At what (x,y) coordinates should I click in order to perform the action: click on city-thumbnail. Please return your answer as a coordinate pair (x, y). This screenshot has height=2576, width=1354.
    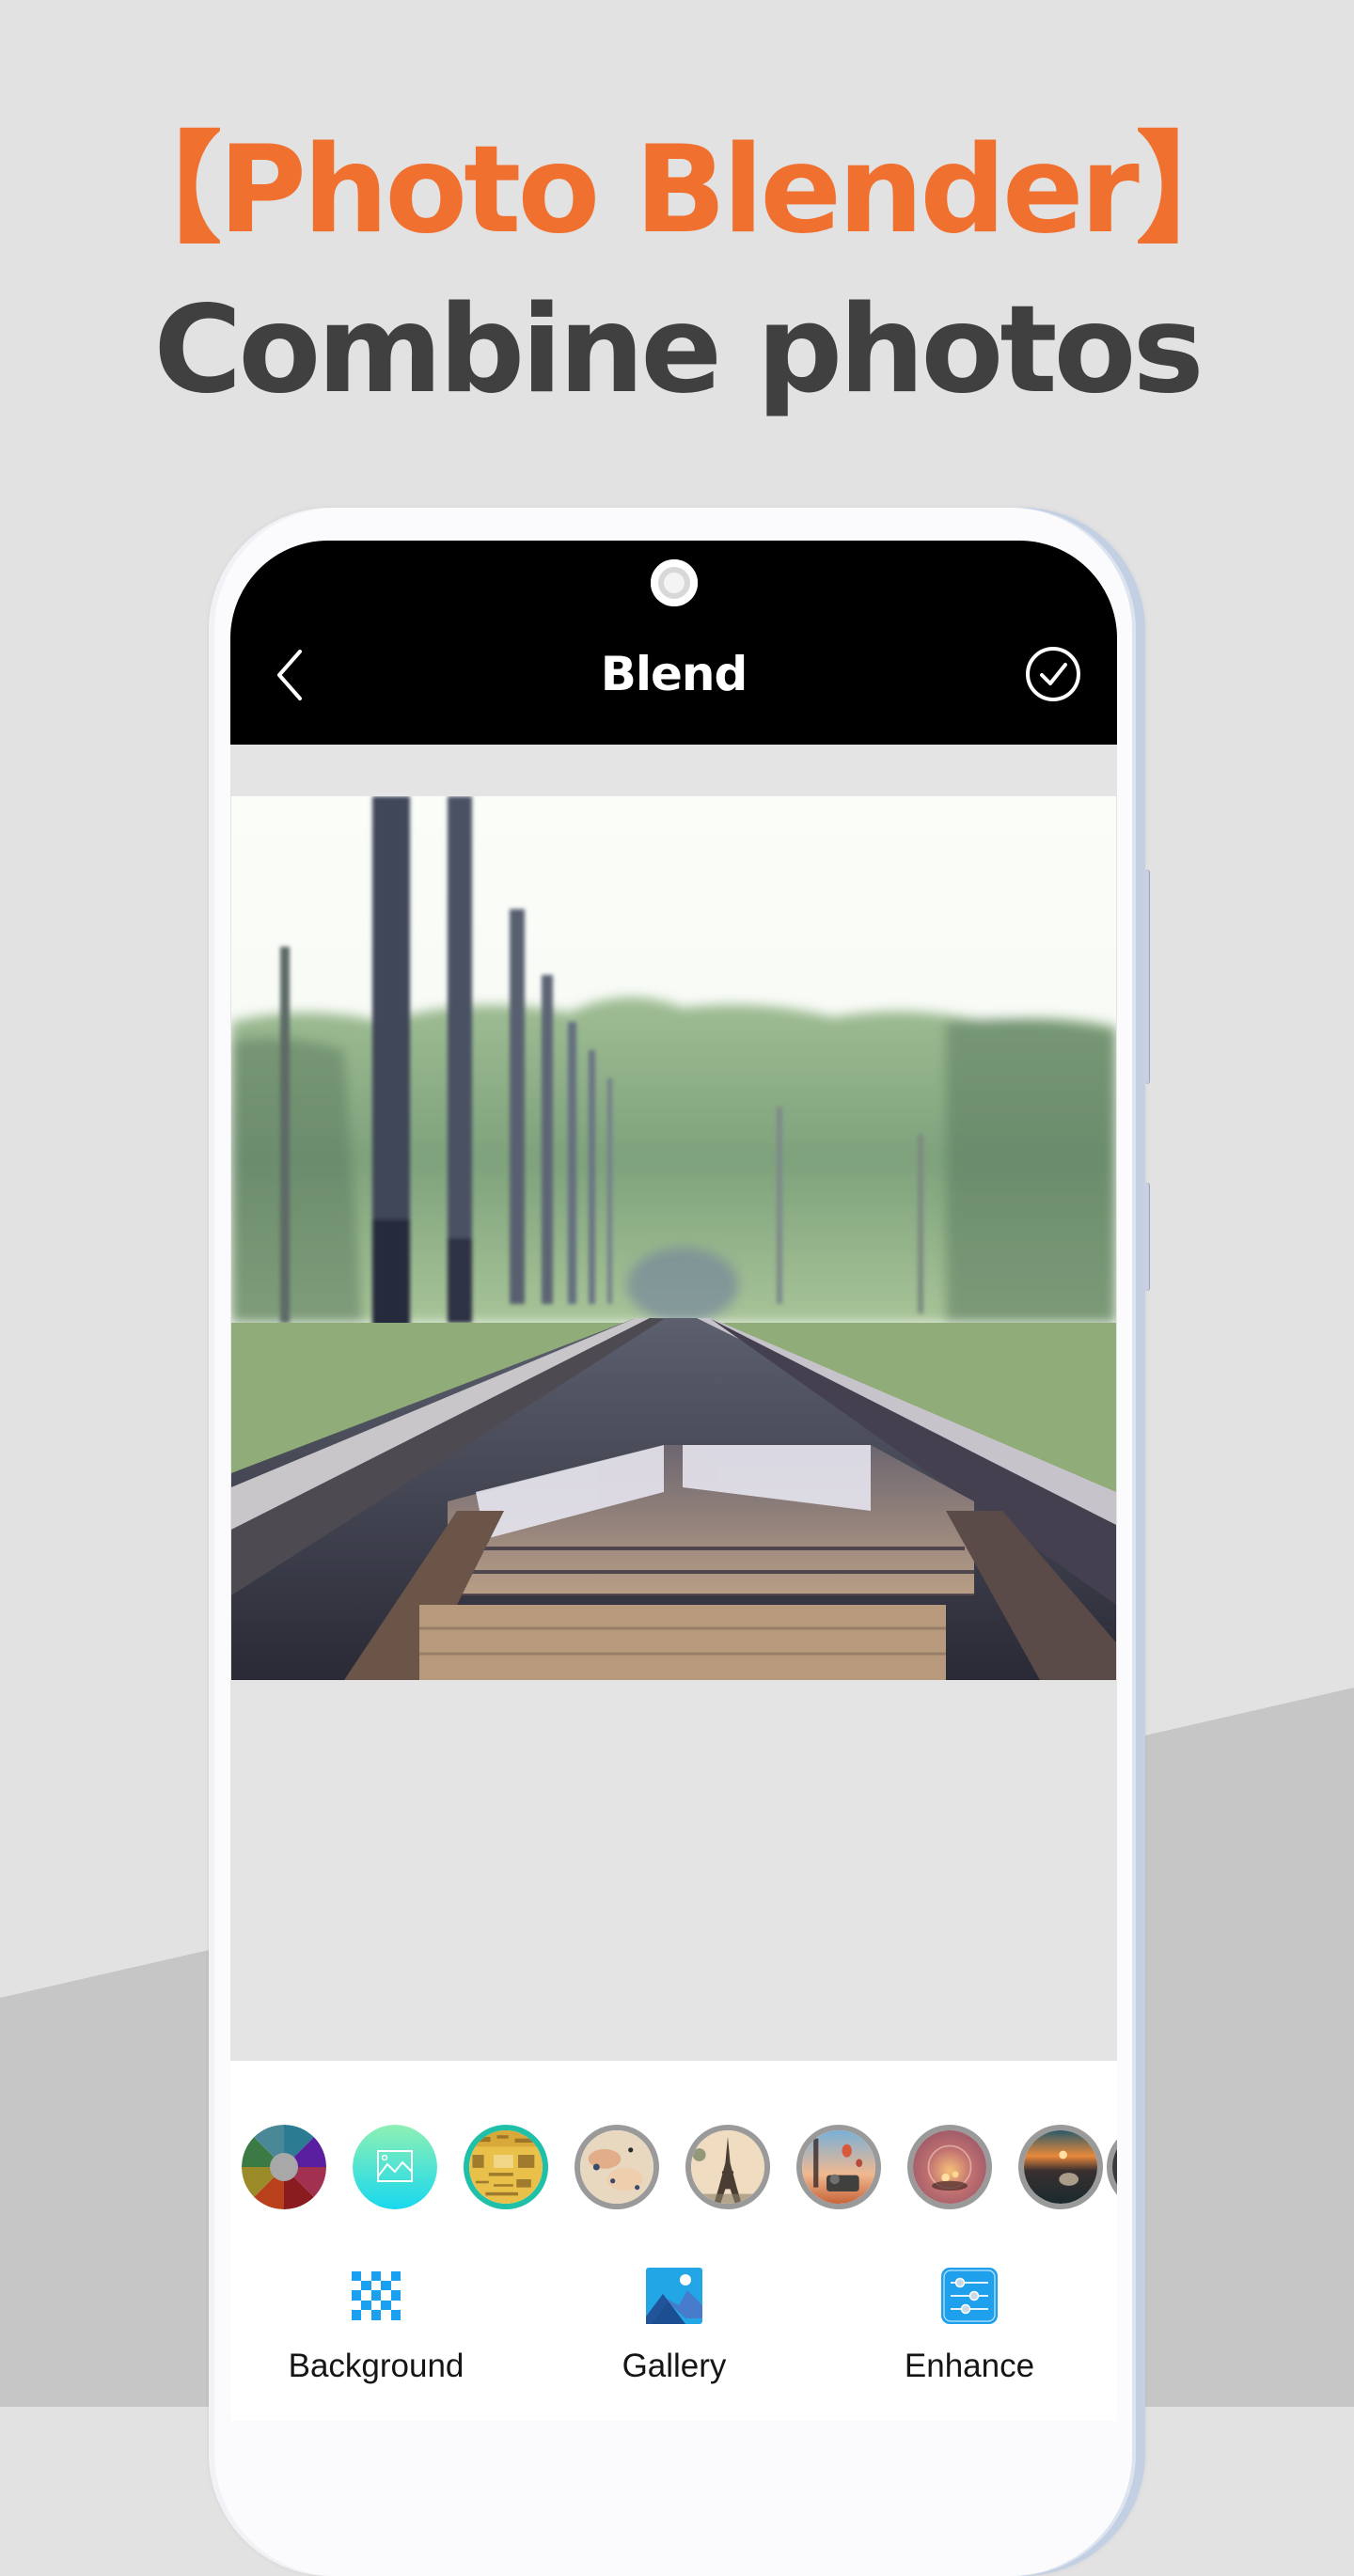
    Looking at the image, I should click on (838, 2167).